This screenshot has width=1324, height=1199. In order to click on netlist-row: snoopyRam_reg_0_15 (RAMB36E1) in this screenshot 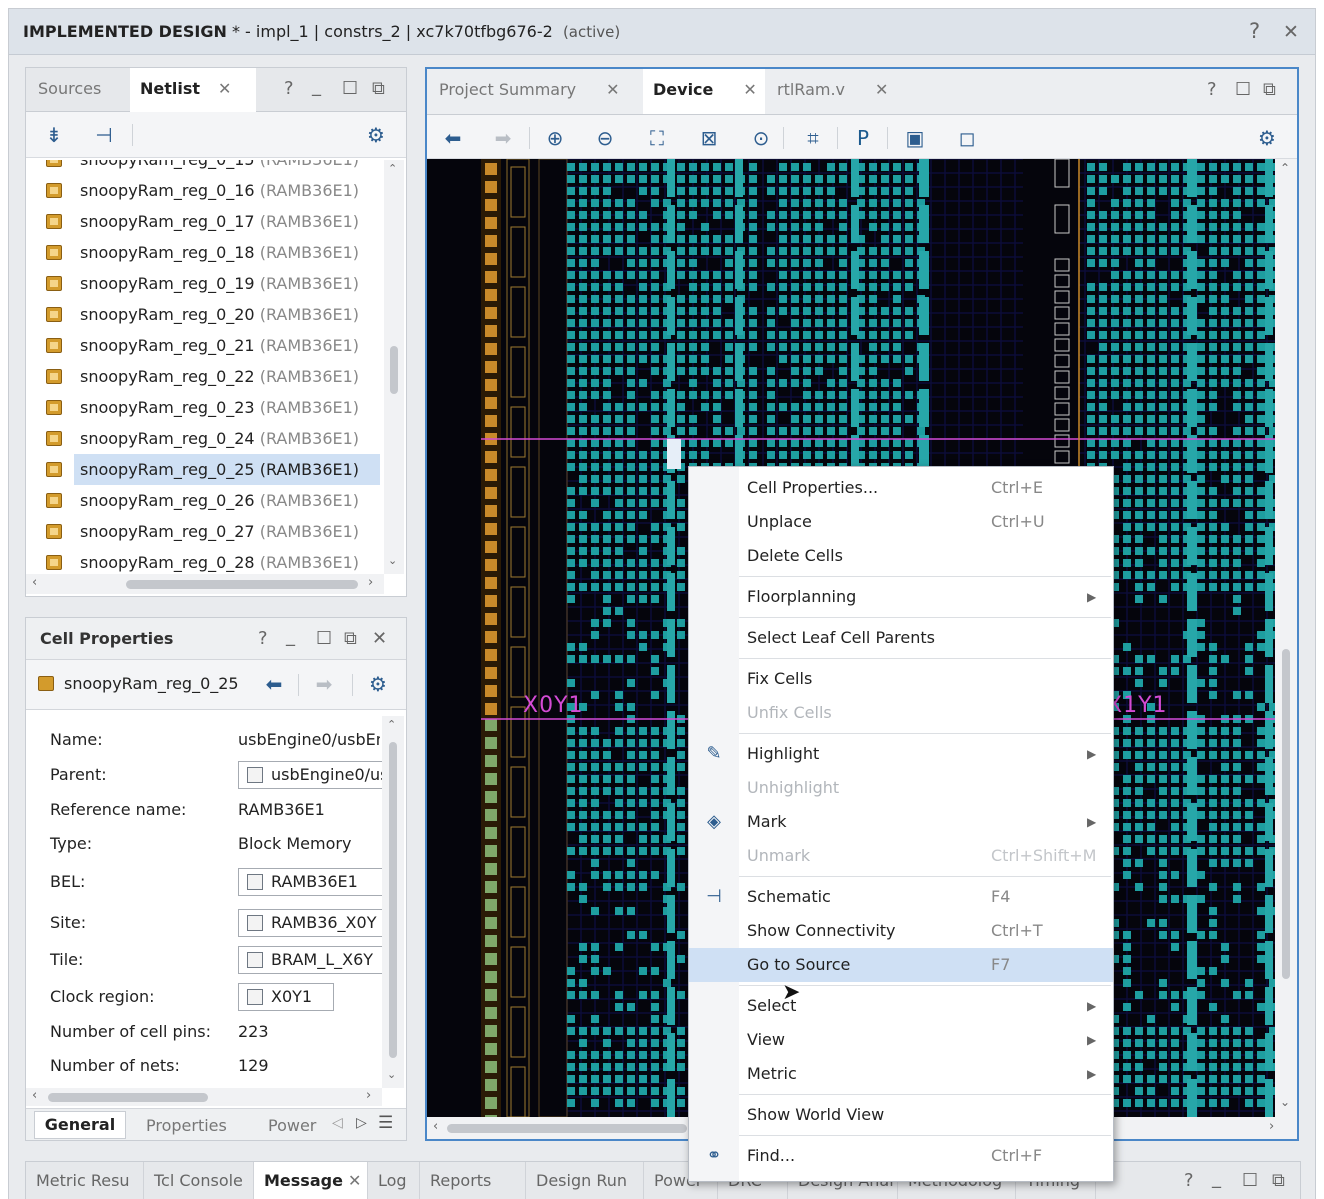, I will do `click(206, 167)`.